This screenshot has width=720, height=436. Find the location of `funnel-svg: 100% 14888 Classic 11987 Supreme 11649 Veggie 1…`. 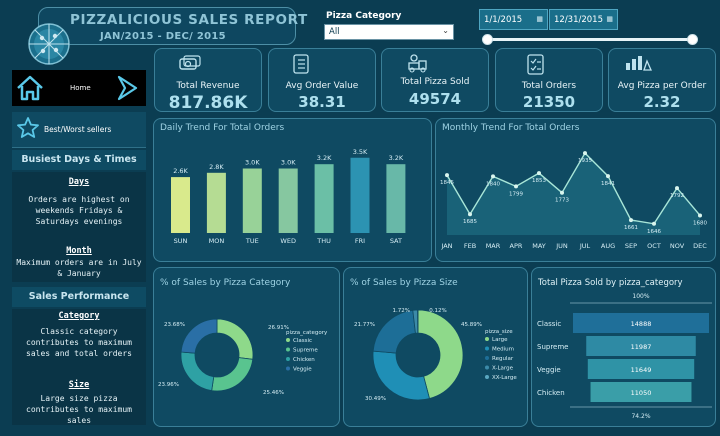

funnel-svg: 100% 14888 Classic 11987 Supreme 11649 Veggie 1… is located at coordinates (624, 356).